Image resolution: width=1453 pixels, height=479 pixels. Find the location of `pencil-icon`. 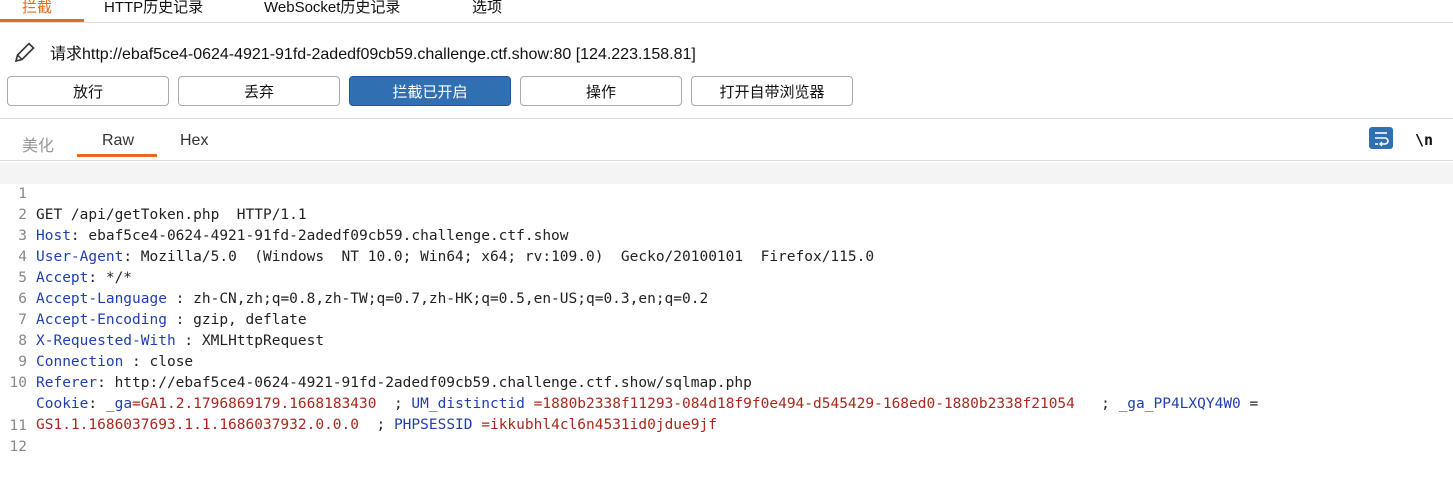

pencil-icon is located at coordinates (25, 52).